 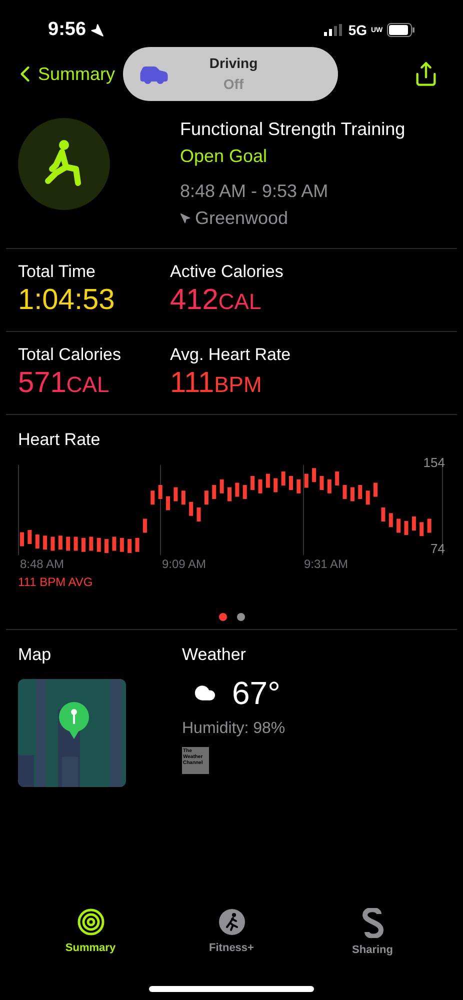 What do you see at coordinates (60, 440) in the screenshot?
I see `chart-title: Heart Rate` at bounding box center [60, 440].